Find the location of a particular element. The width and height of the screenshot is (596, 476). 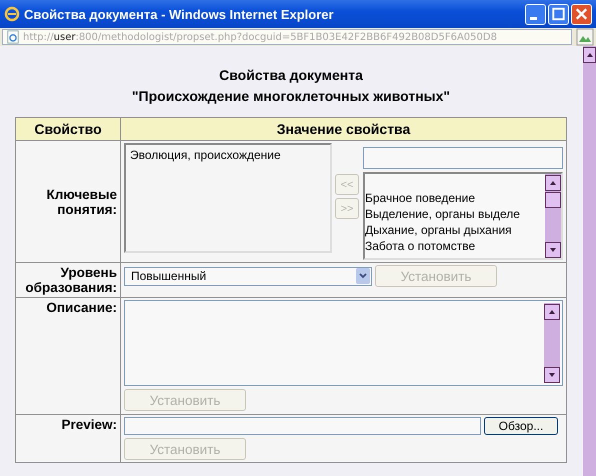

field-label: Ключевые понятия: is located at coordinates (81, 201).